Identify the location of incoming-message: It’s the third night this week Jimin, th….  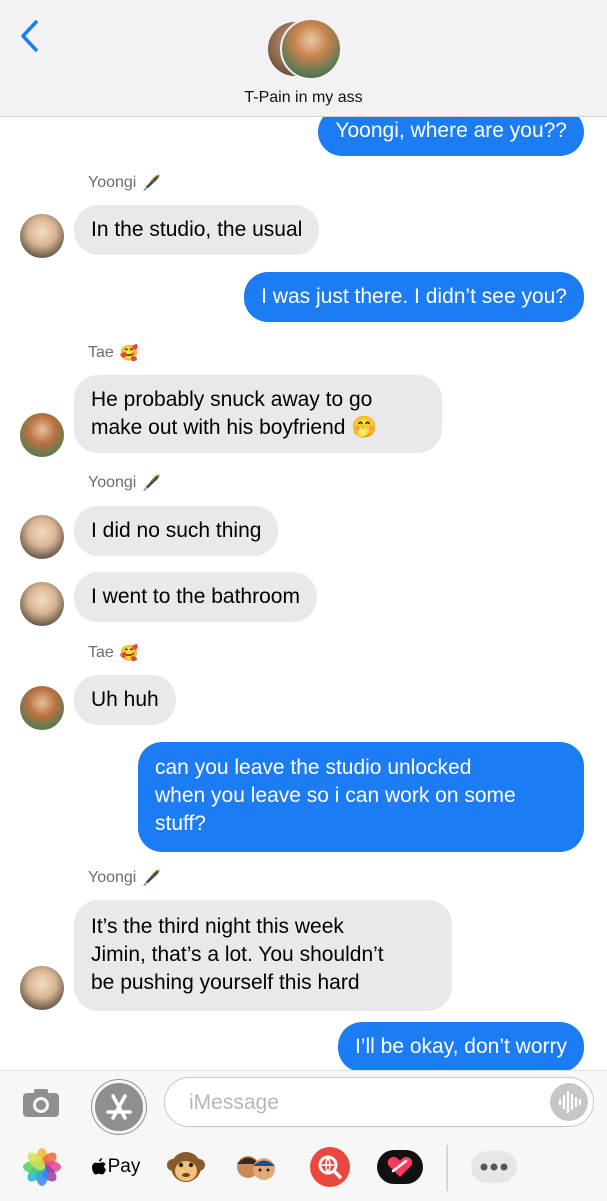
(263, 955).